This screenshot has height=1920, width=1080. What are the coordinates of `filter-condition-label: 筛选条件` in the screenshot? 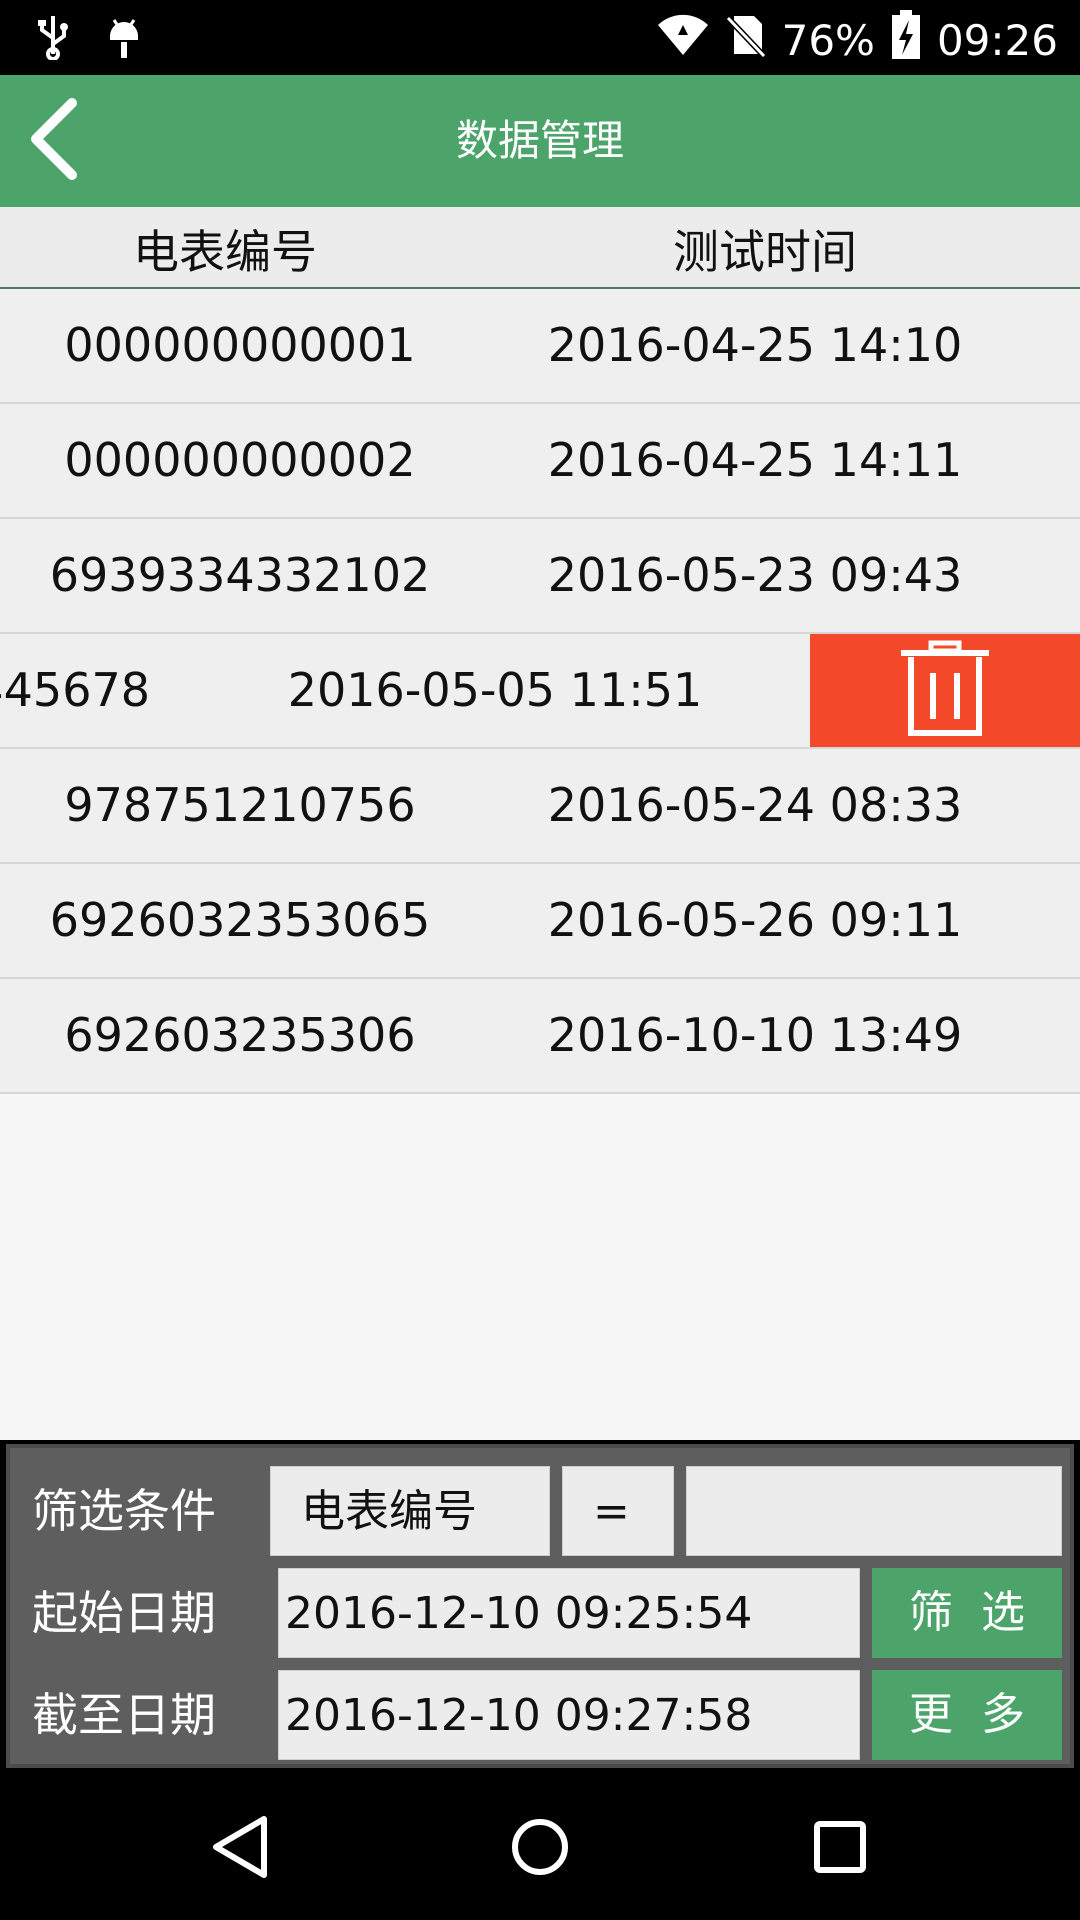 It's located at (124, 1511).